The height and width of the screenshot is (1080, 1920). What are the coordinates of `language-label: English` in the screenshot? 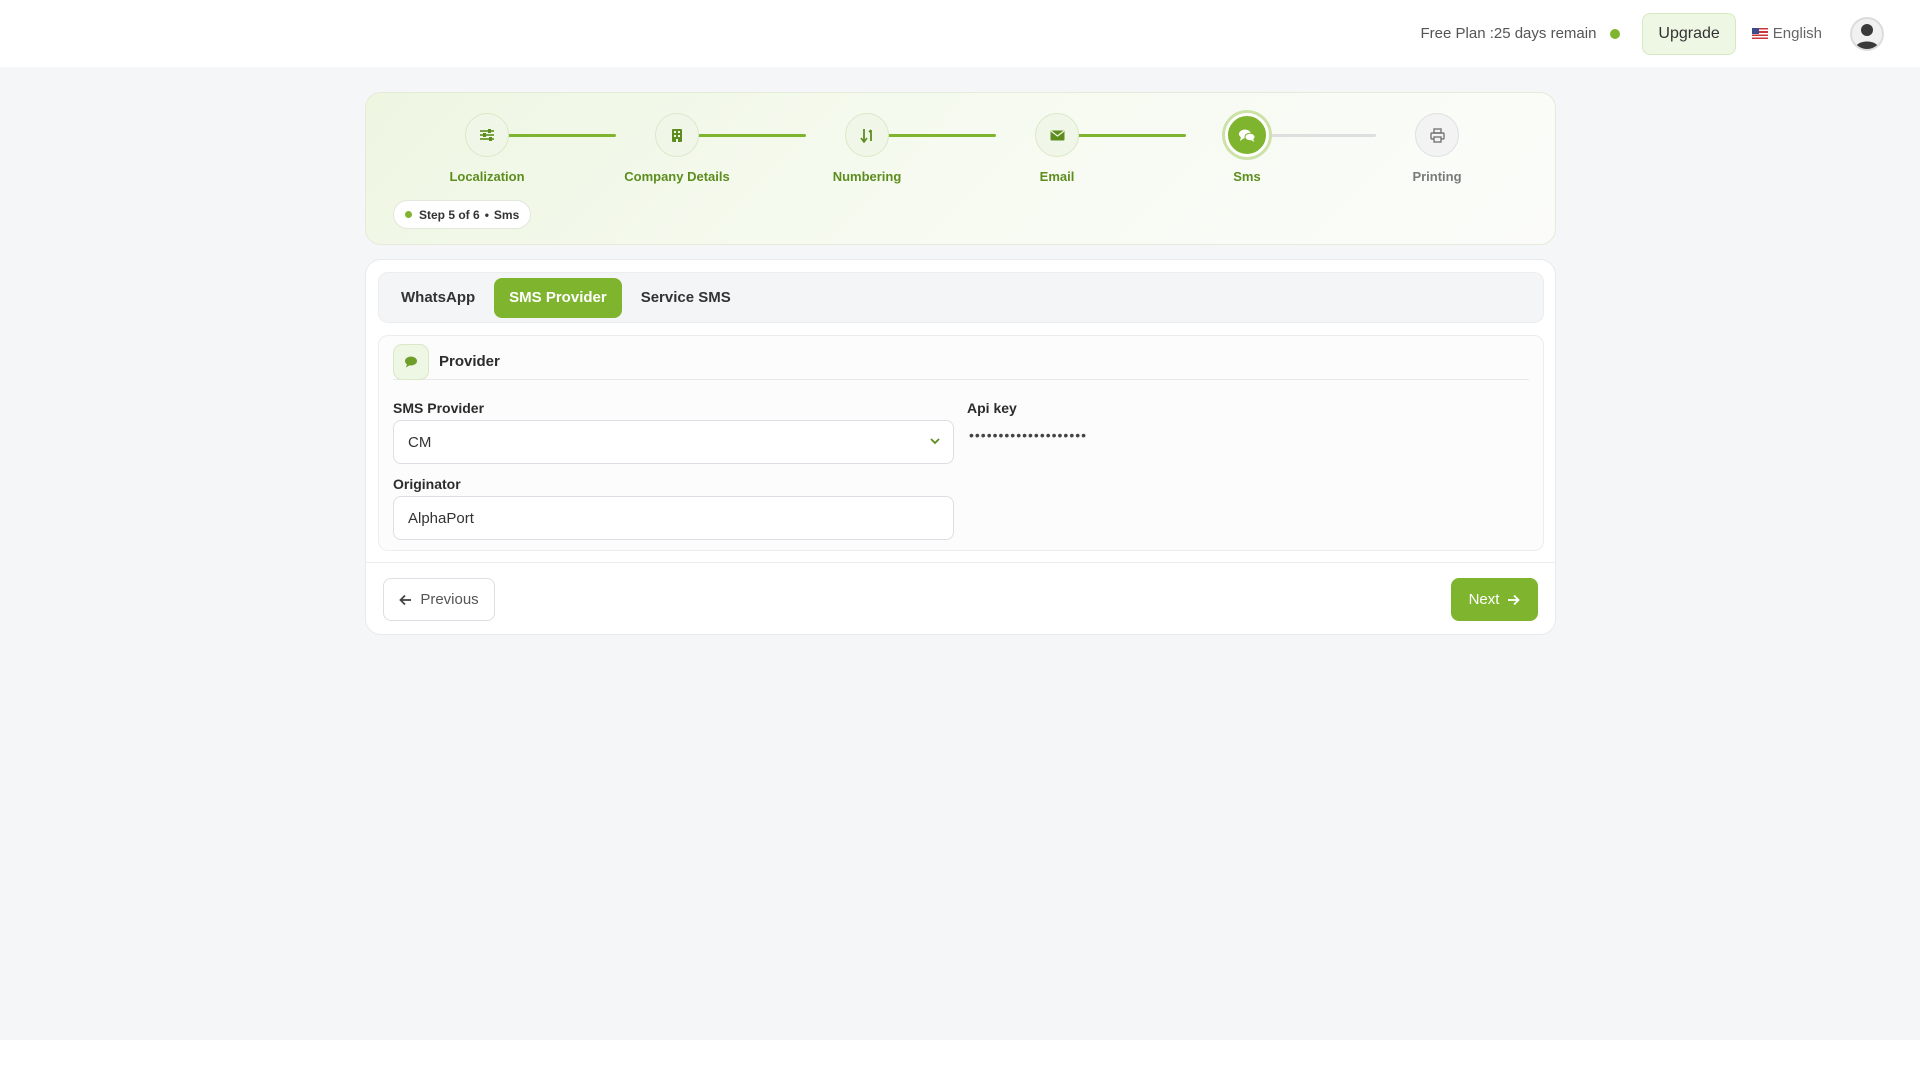 It's located at (1797, 33).